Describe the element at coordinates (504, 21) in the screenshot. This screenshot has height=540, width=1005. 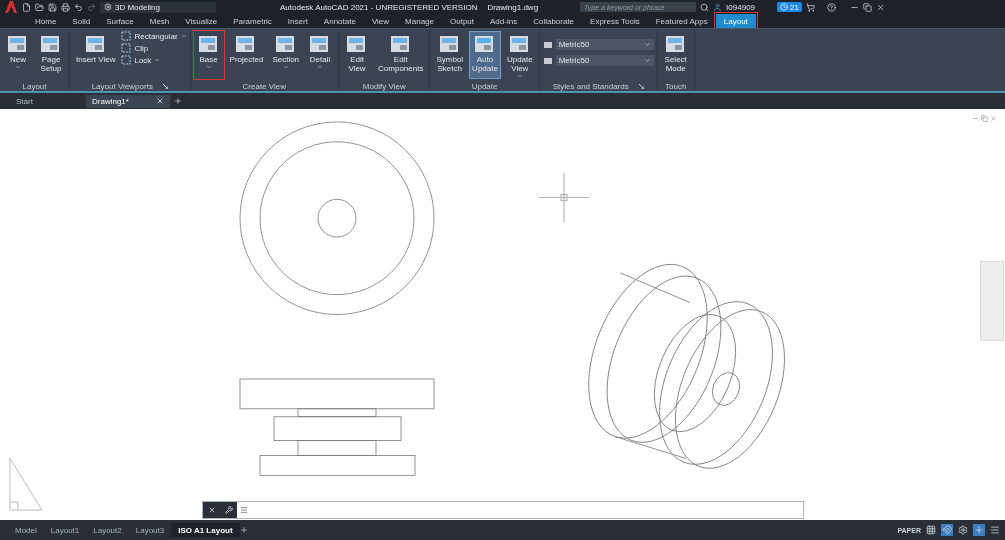
I see `ribbon-tab: Add-ins` at that location.